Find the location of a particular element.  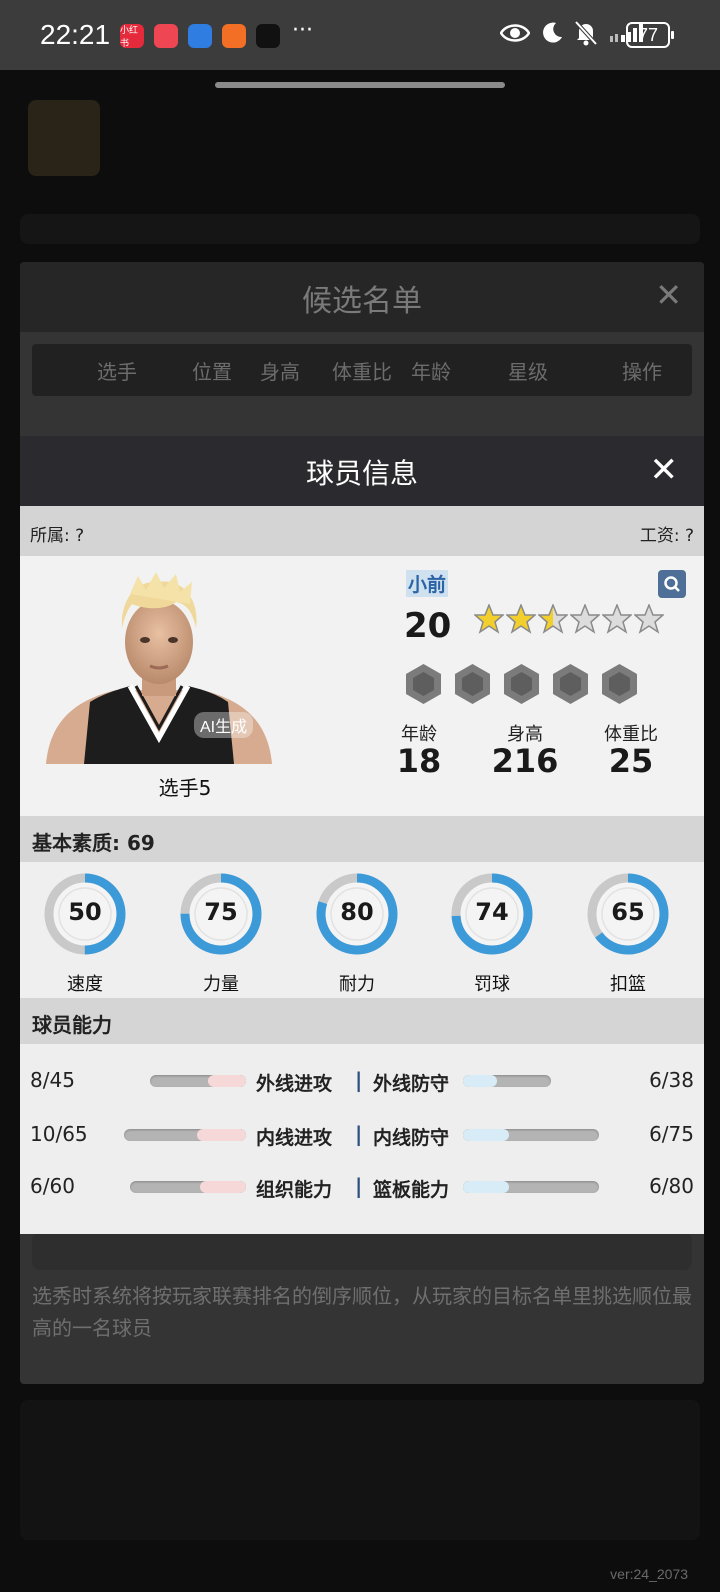

candidate-table-header: 选手 位置 身高 体重比 年龄 星级 操作 is located at coordinates (362, 370).